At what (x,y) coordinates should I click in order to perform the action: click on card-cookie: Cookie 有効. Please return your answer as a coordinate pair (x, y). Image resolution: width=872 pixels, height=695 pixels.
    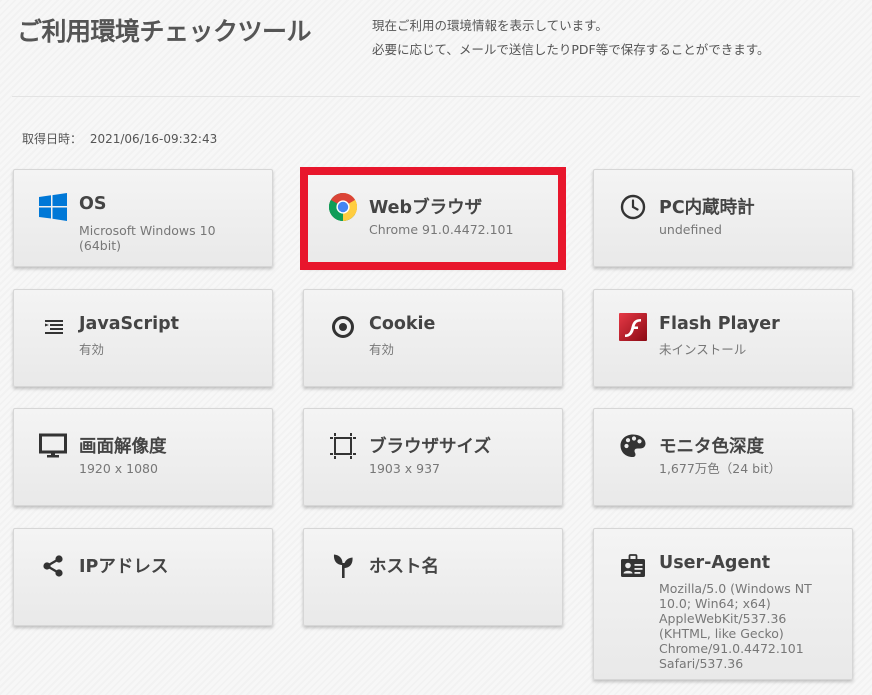
    Looking at the image, I should click on (433, 338).